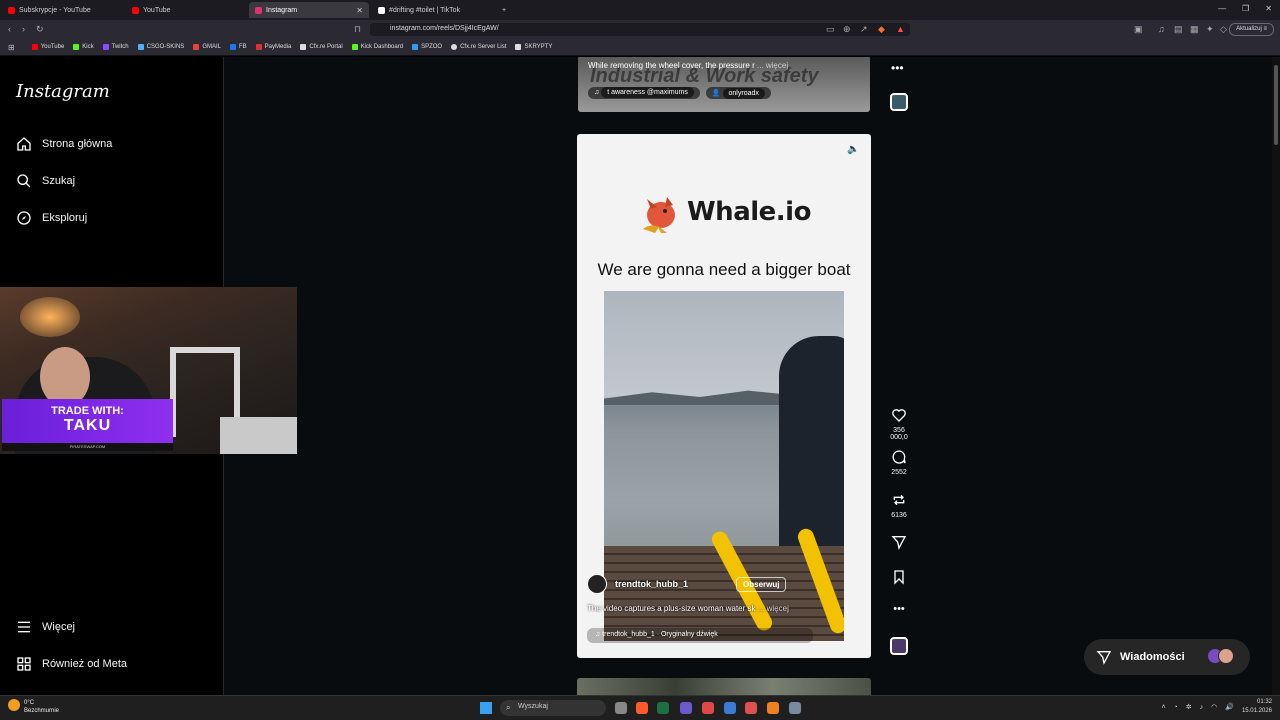 The image size is (1280, 720). Describe the element at coordinates (321, 47) in the screenshot. I see `bookmark-cfx-portal: Cfx.re Portal` at that location.